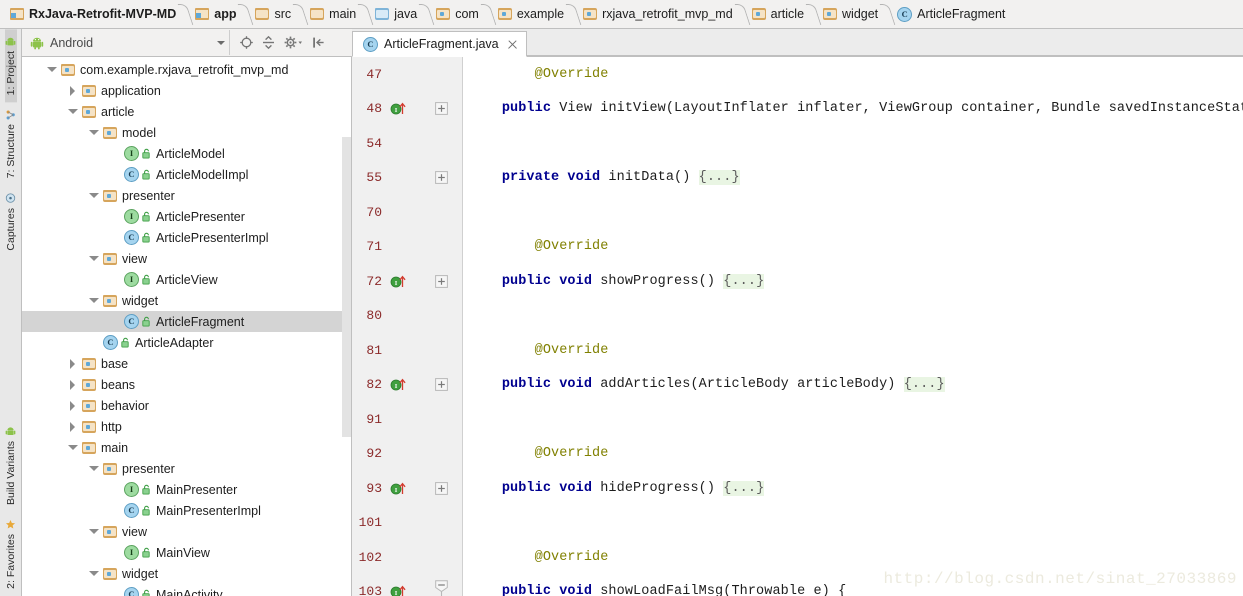  Describe the element at coordinates (186, 153) in the screenshot. I see `tree-row: I ArticleModel` at that location.